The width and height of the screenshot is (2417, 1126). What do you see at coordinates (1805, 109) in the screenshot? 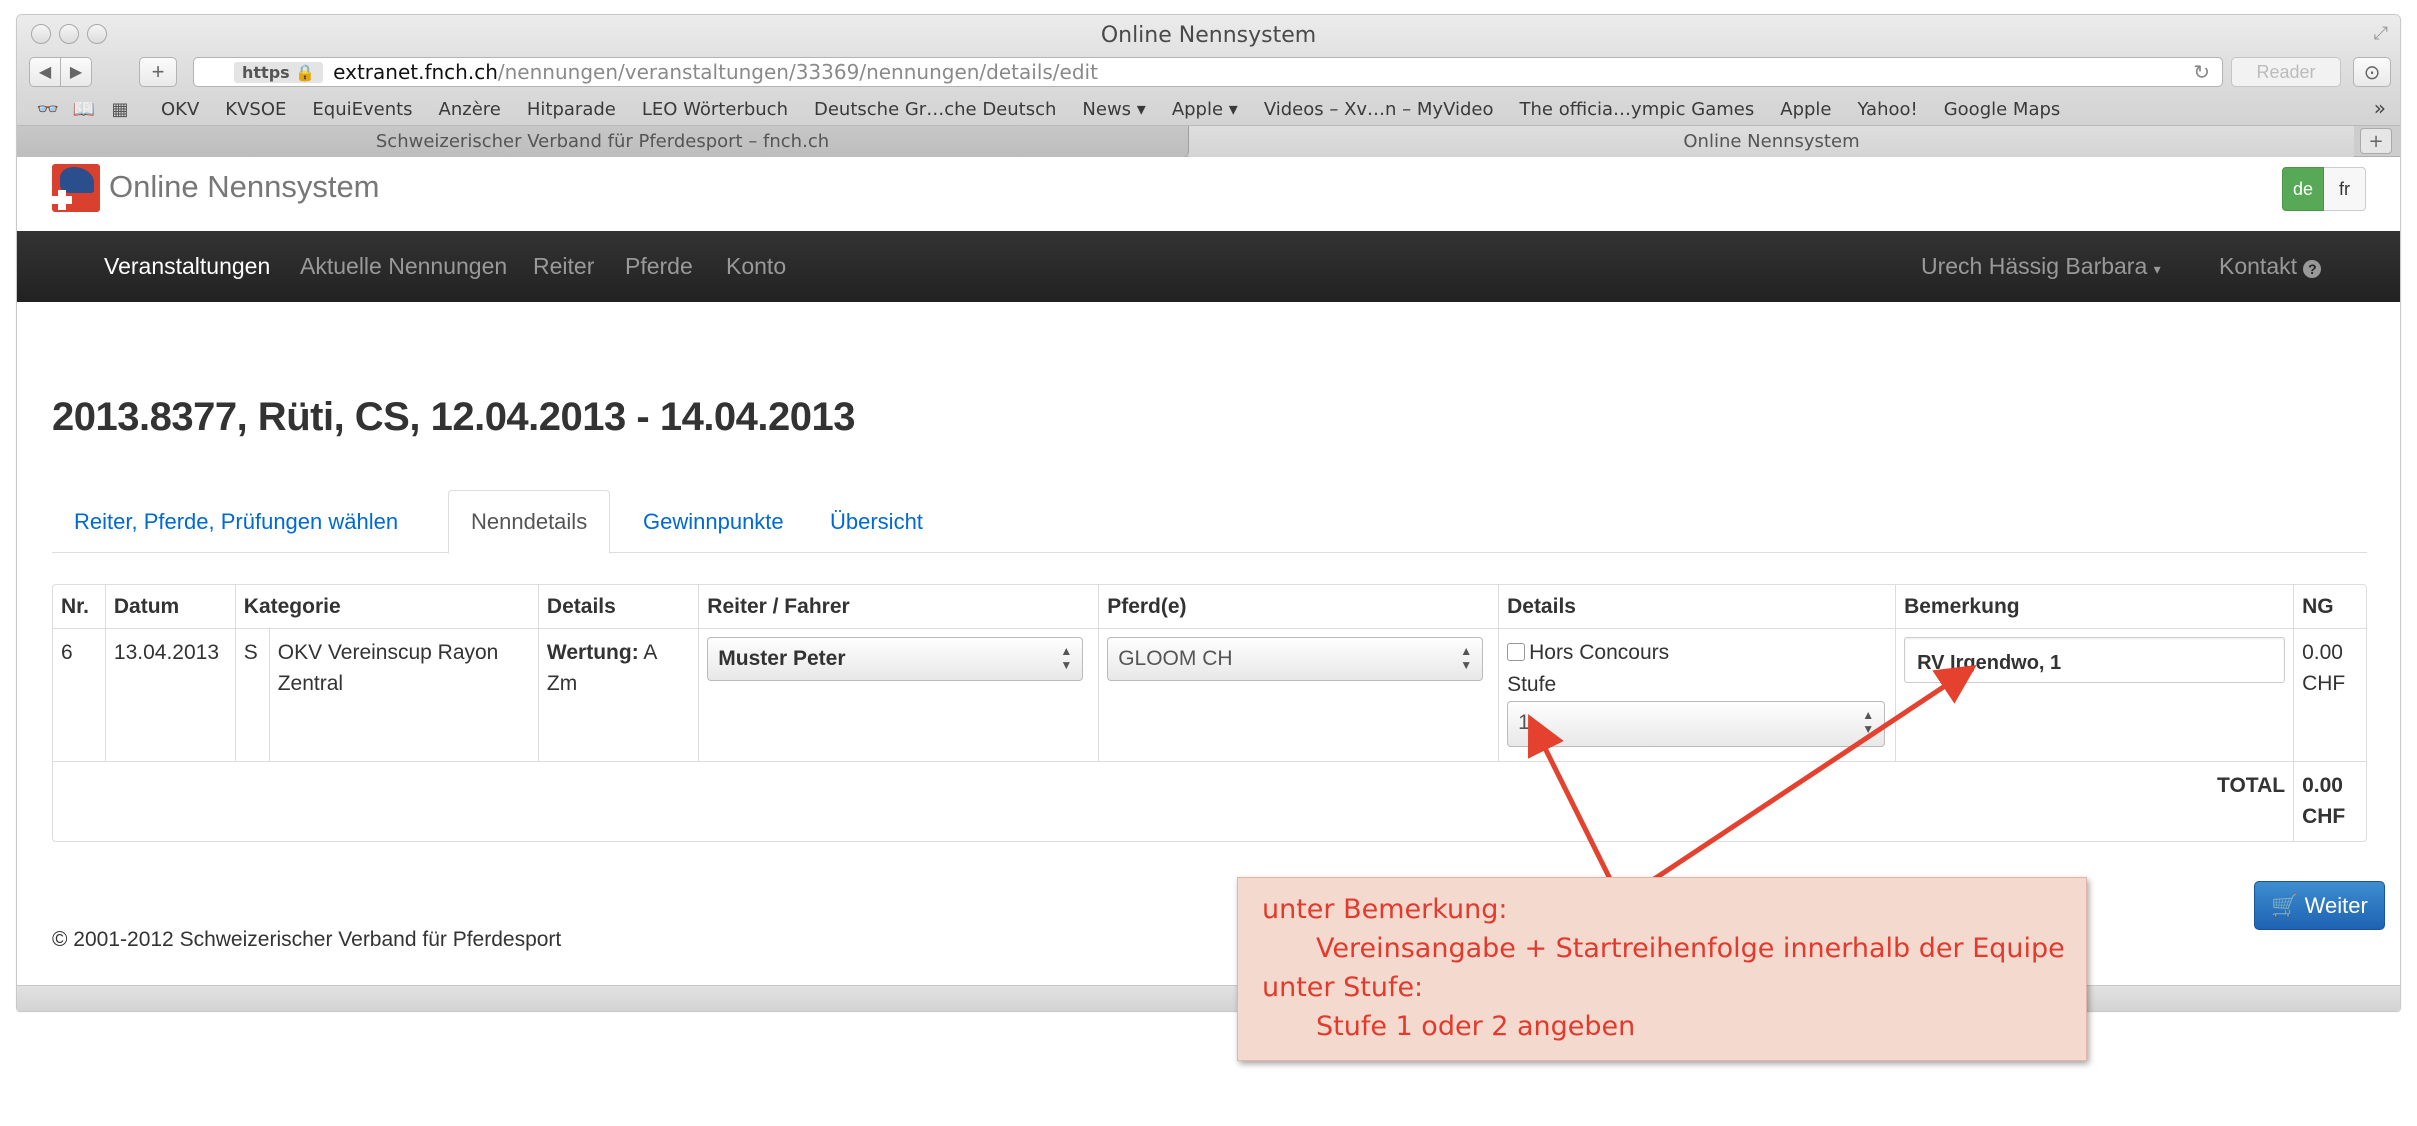
I see `bookmark-item: Apple` at bounding box center [1805, 109].